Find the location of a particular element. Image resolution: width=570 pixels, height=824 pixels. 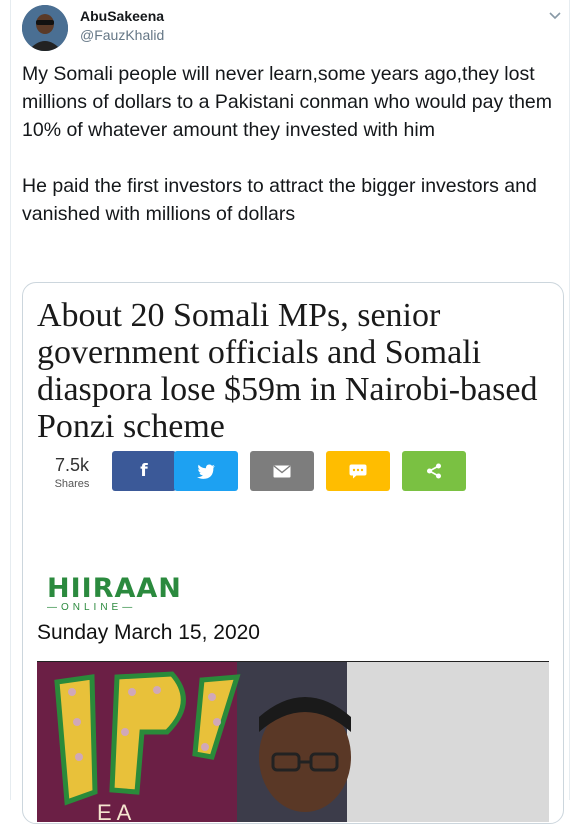

email-share-button is located at coordinates (282, 471).